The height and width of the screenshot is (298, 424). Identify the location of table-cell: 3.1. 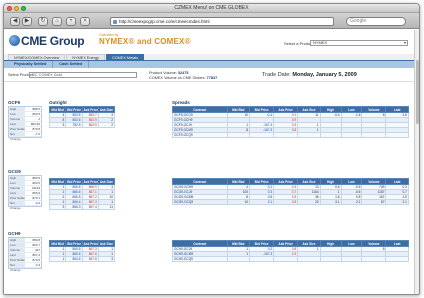
(330, 202).